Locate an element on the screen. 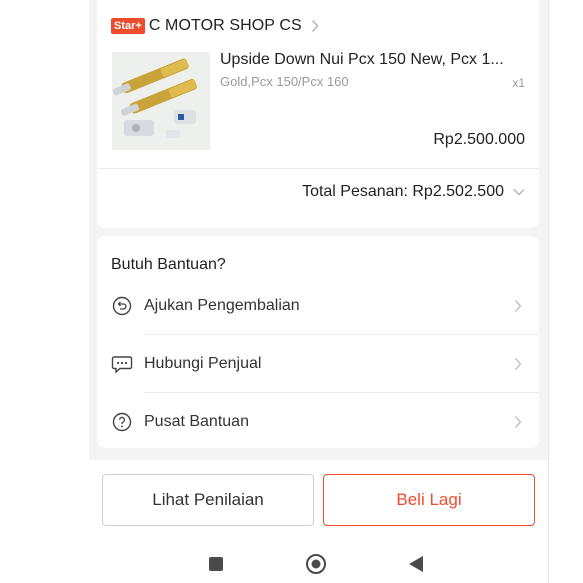  star-plus-badge: Star+ is located at coordinates (128, 26).